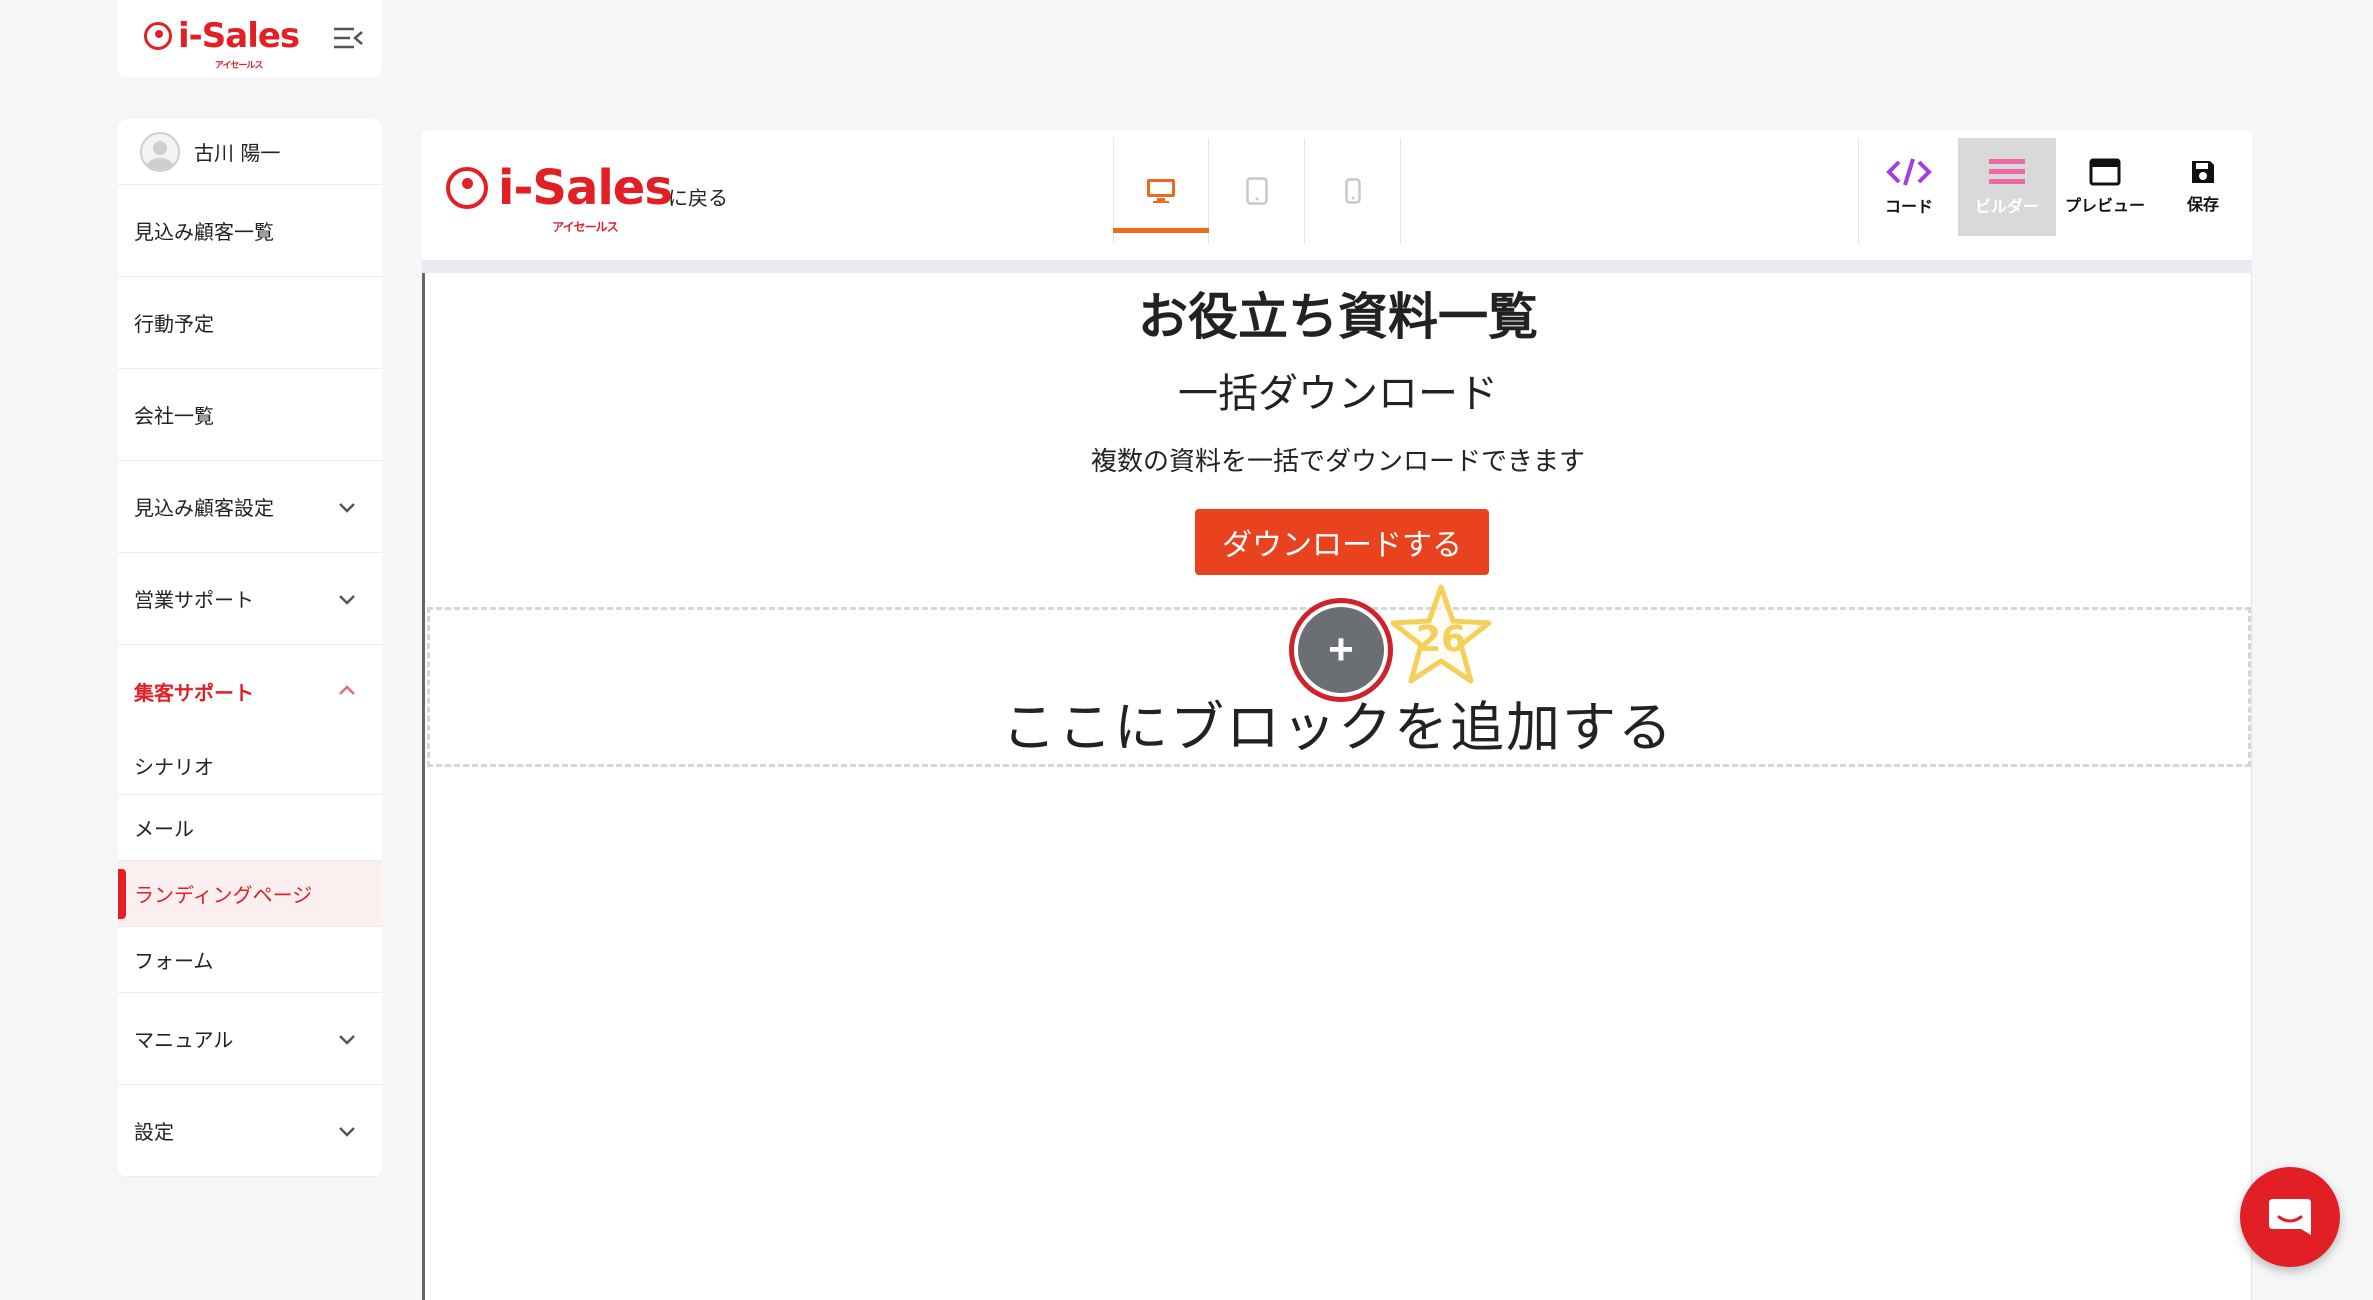  I want to click on chat-support-button, so click(2290, 1217).